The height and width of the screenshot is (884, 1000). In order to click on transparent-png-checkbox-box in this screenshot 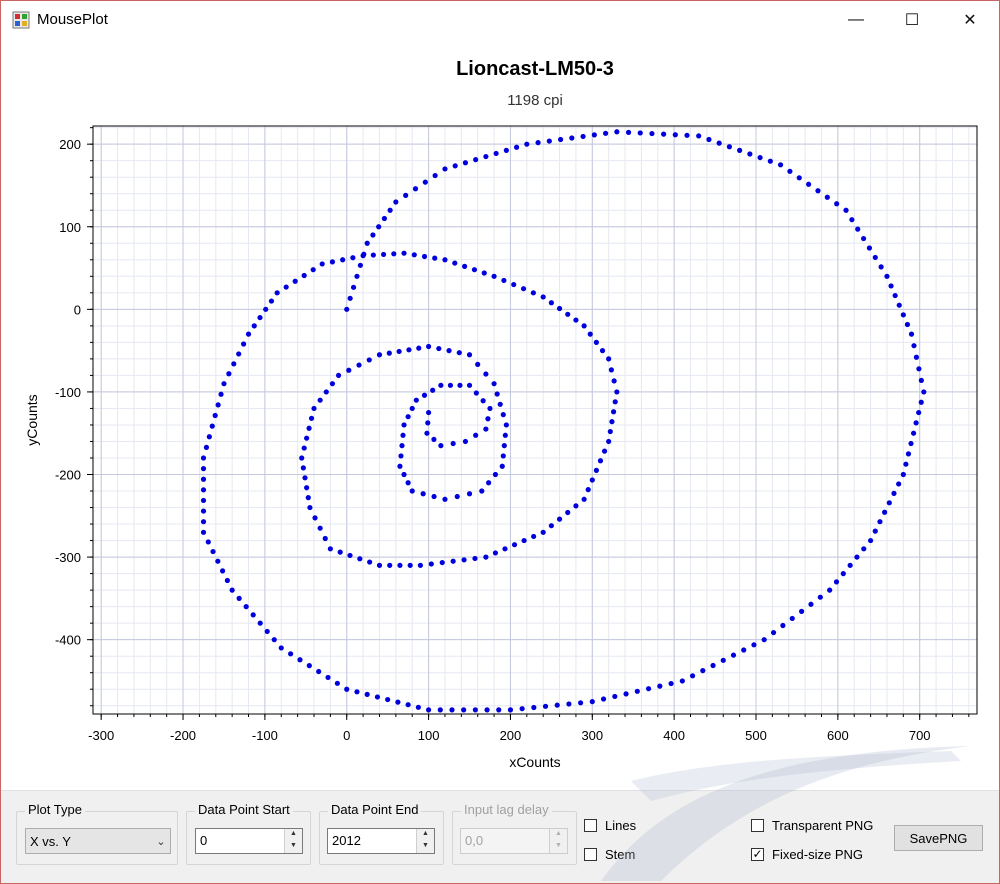, I will do `click(757, 825)`.